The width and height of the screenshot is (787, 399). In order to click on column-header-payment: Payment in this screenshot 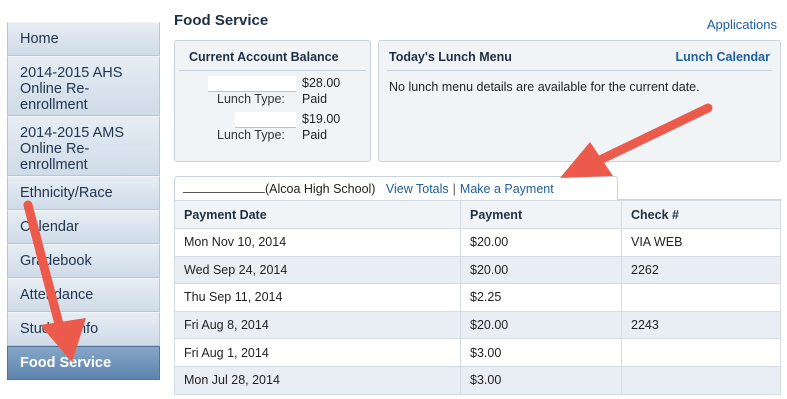, I will do `click(541, 214)`.